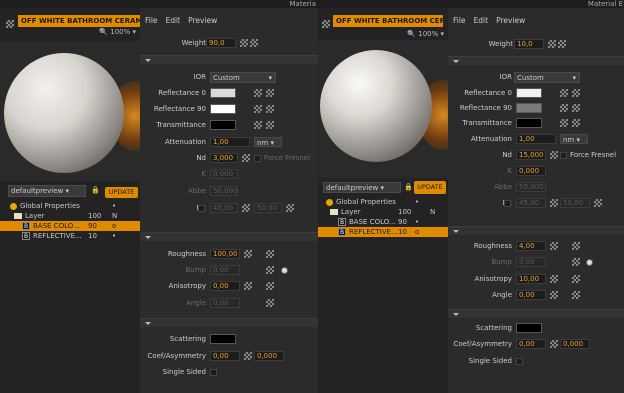 Image resolution: width=624 pixels, height=393 pixels. I want to click on preview-mode-dropdown: defaultpreview ▾, so click(47, 191).